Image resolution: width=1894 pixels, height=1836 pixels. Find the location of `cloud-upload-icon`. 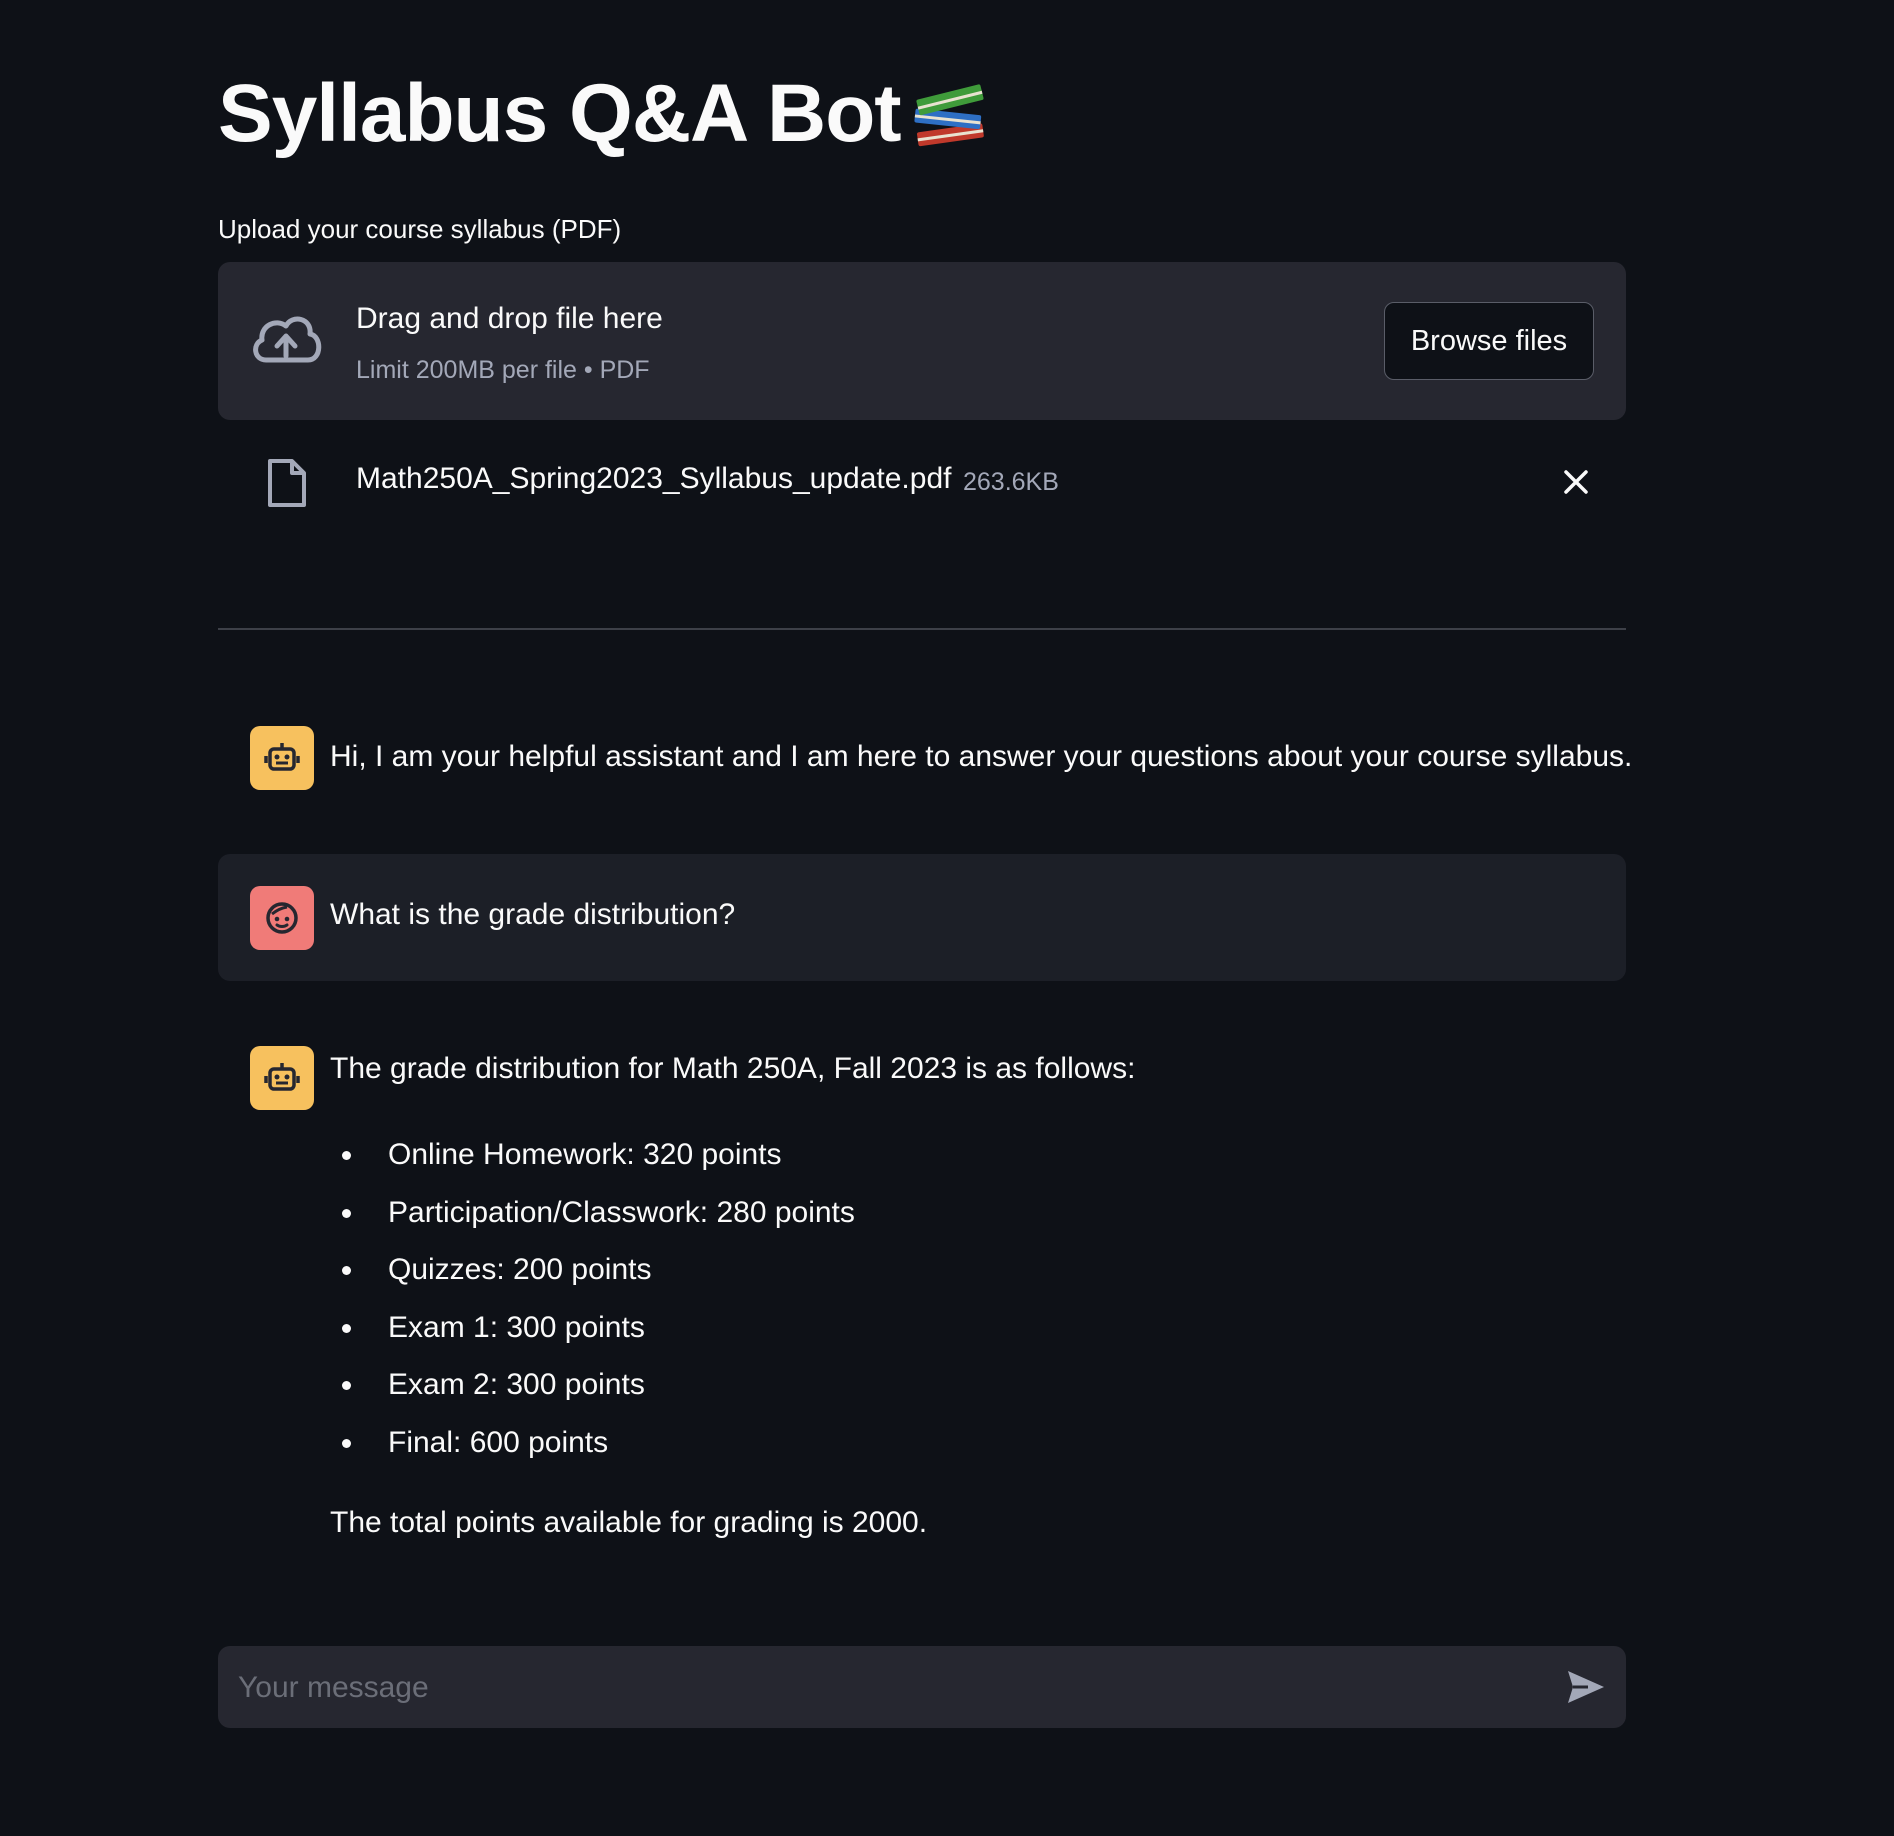

cloud-upload-icon is located at coordinates (287, 339).